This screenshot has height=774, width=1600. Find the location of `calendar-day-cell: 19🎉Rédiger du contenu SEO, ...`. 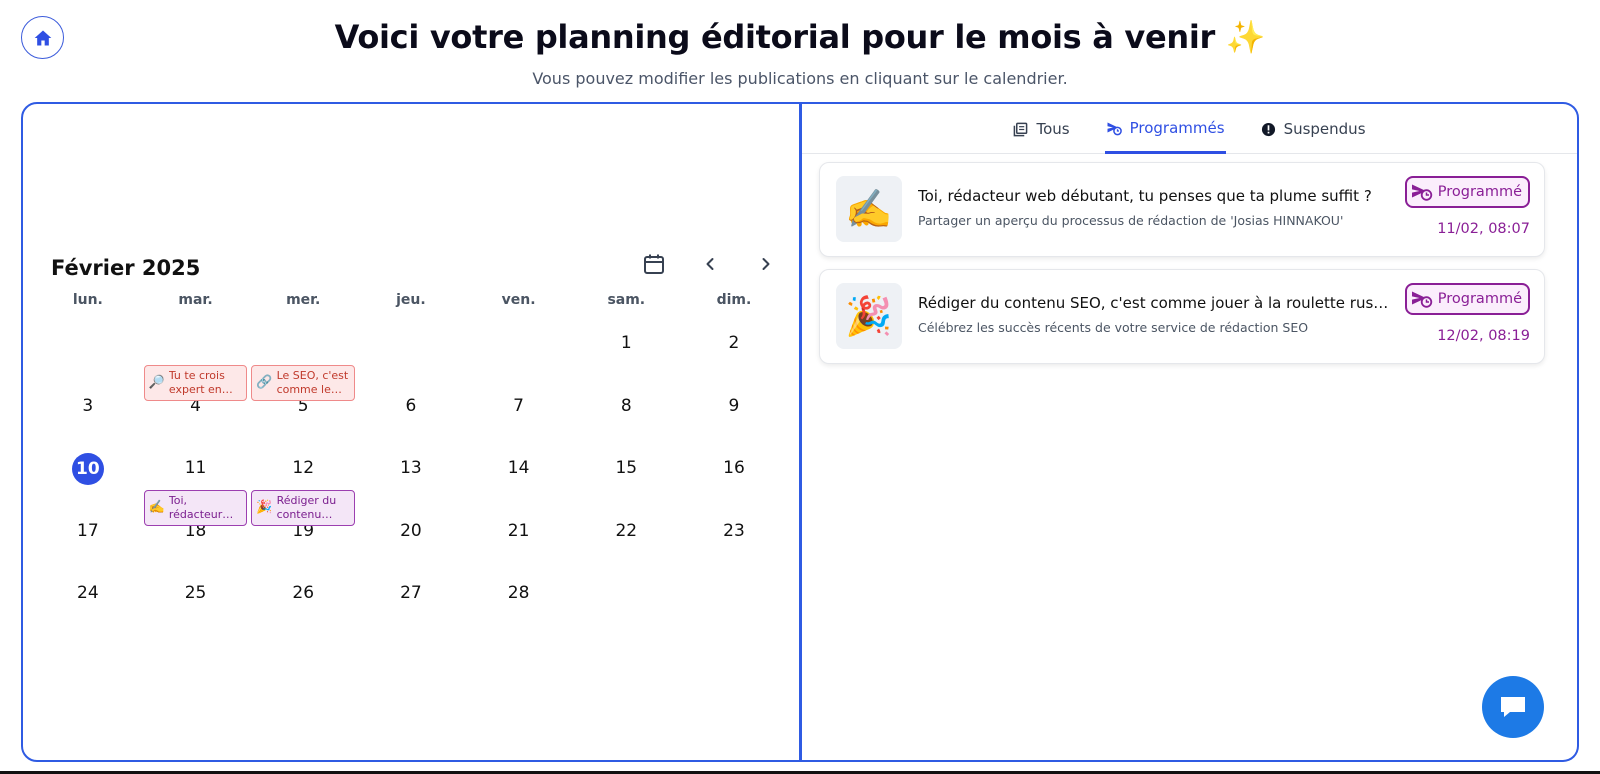

calendar-day-cell: 19🎉Rédiger du contenu SEO, ... is located at coordinates (303, 528).